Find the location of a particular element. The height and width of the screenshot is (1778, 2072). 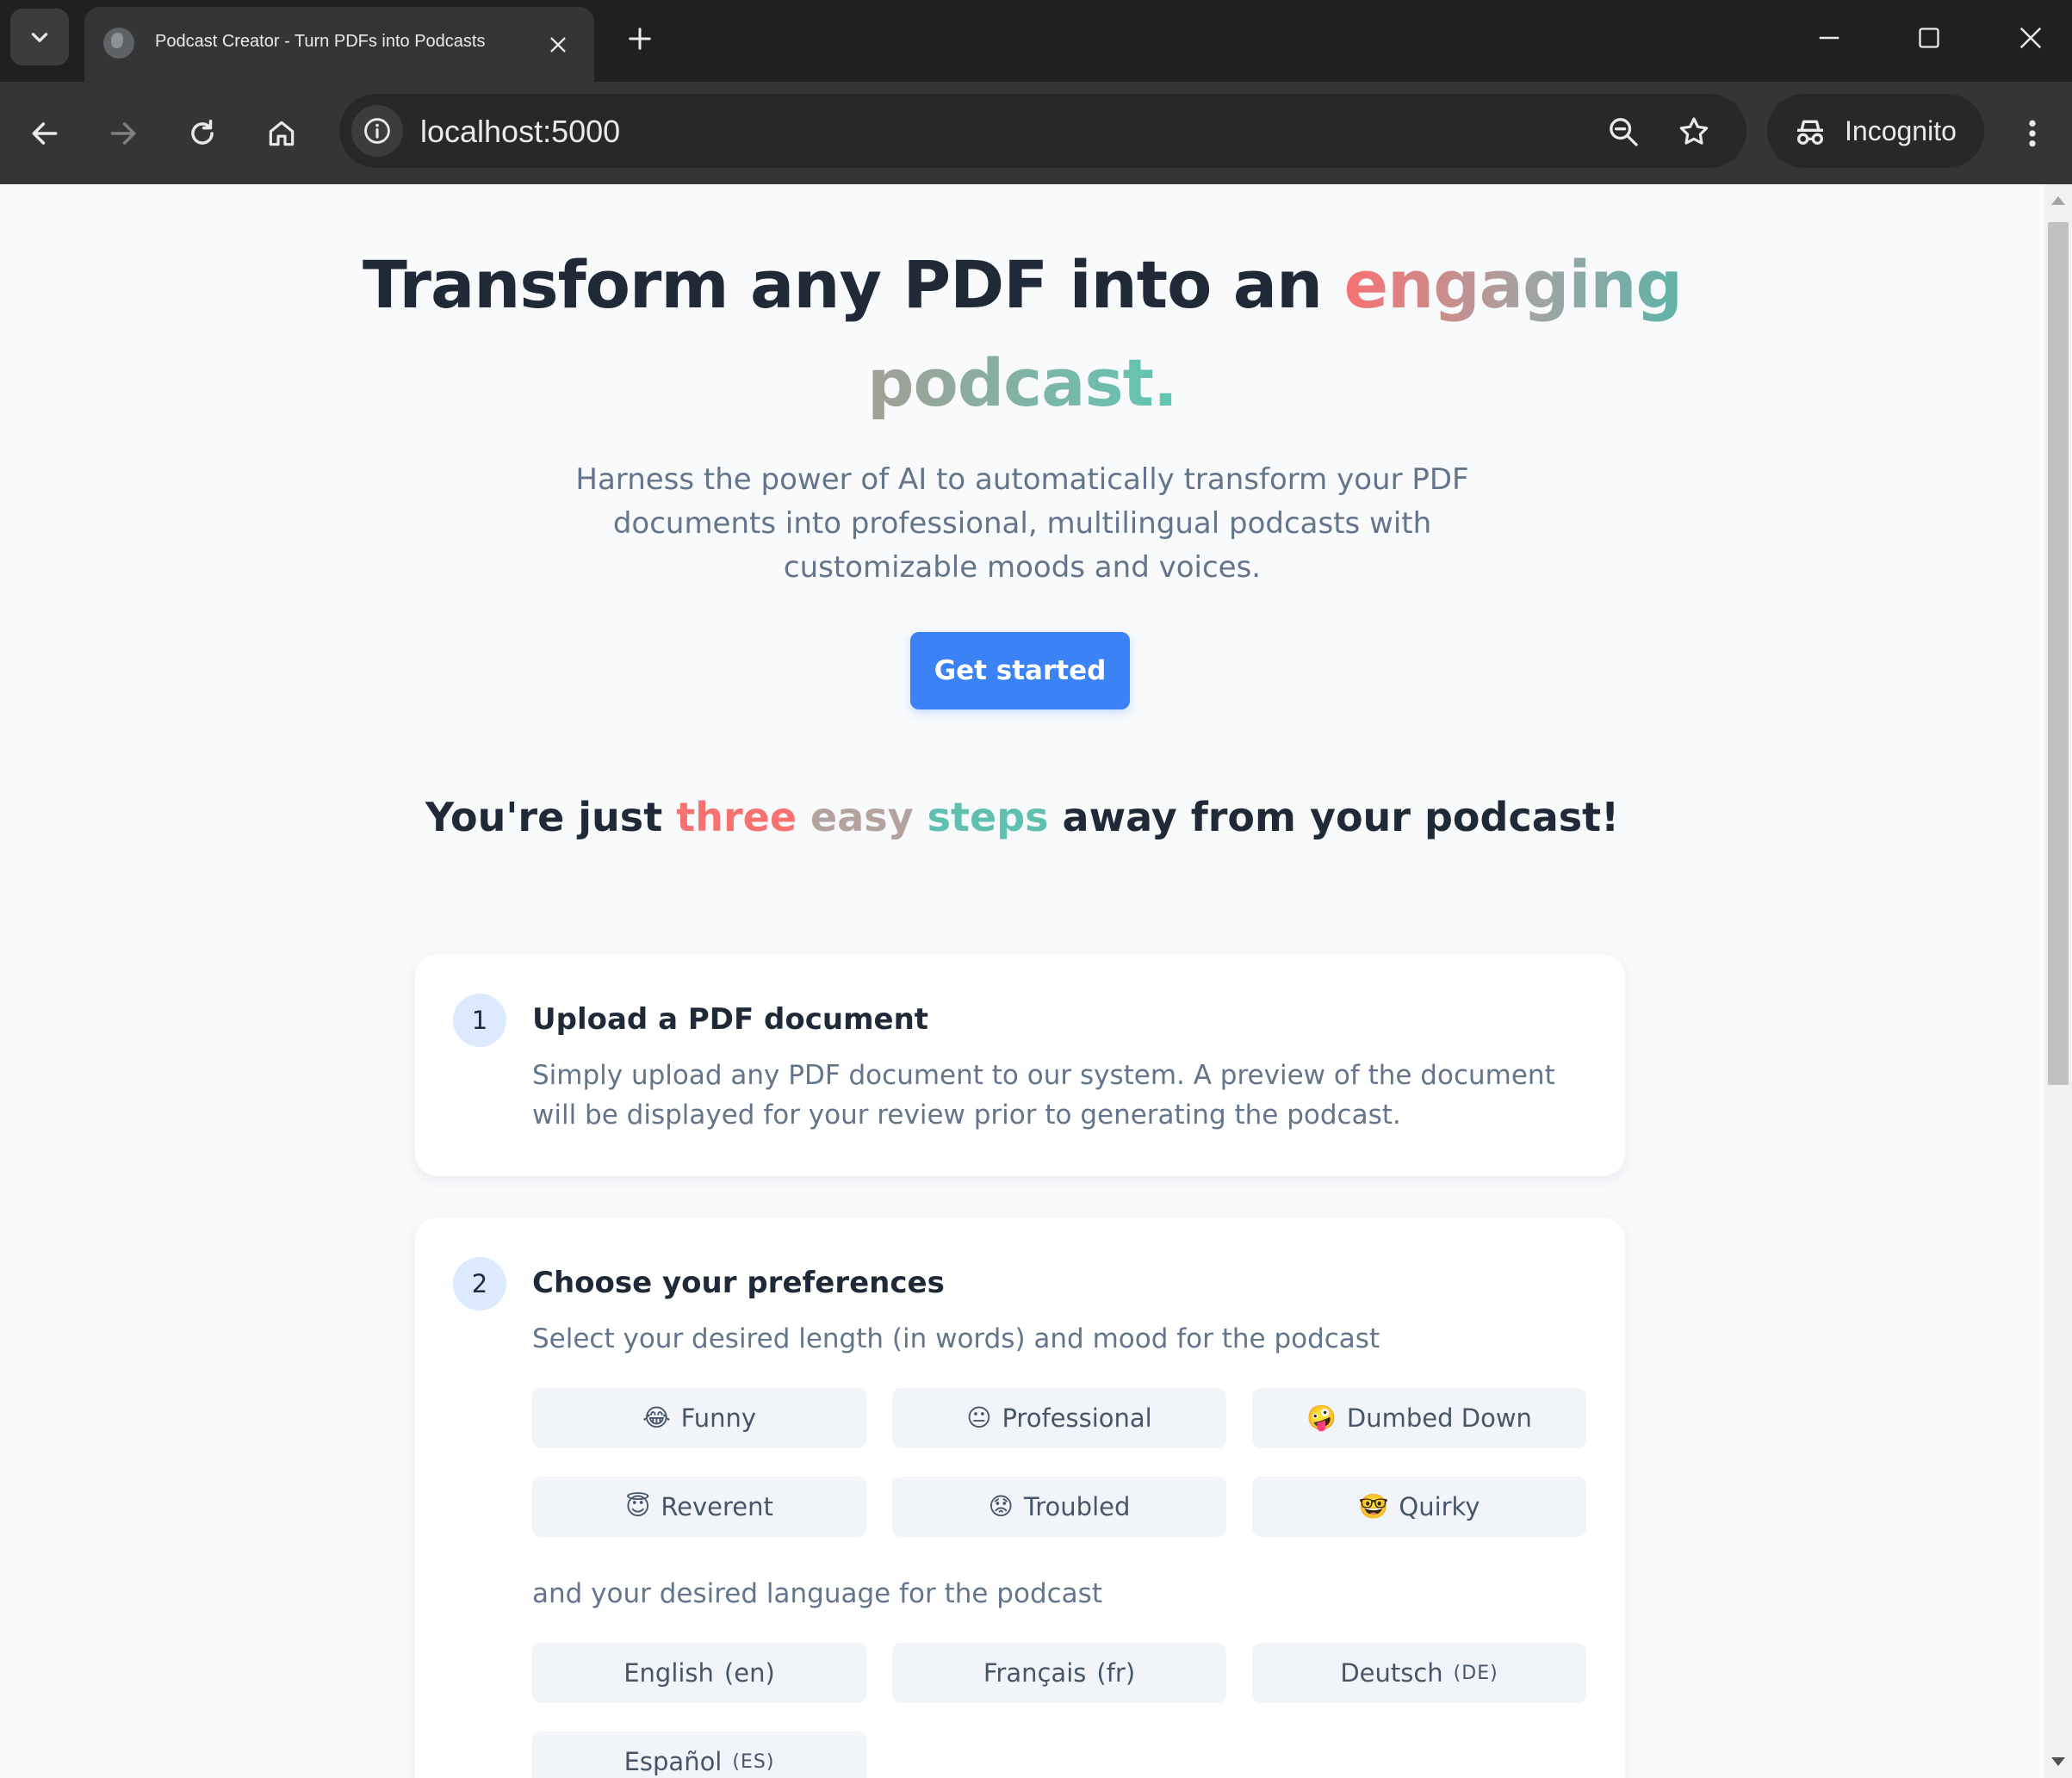

star-icon is located at coordinates (1694, 131).